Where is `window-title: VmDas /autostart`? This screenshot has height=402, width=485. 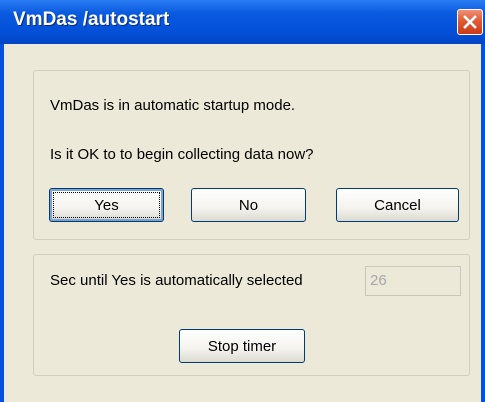
window-title: VmDas /autostart is located at coordinates (91, 19).